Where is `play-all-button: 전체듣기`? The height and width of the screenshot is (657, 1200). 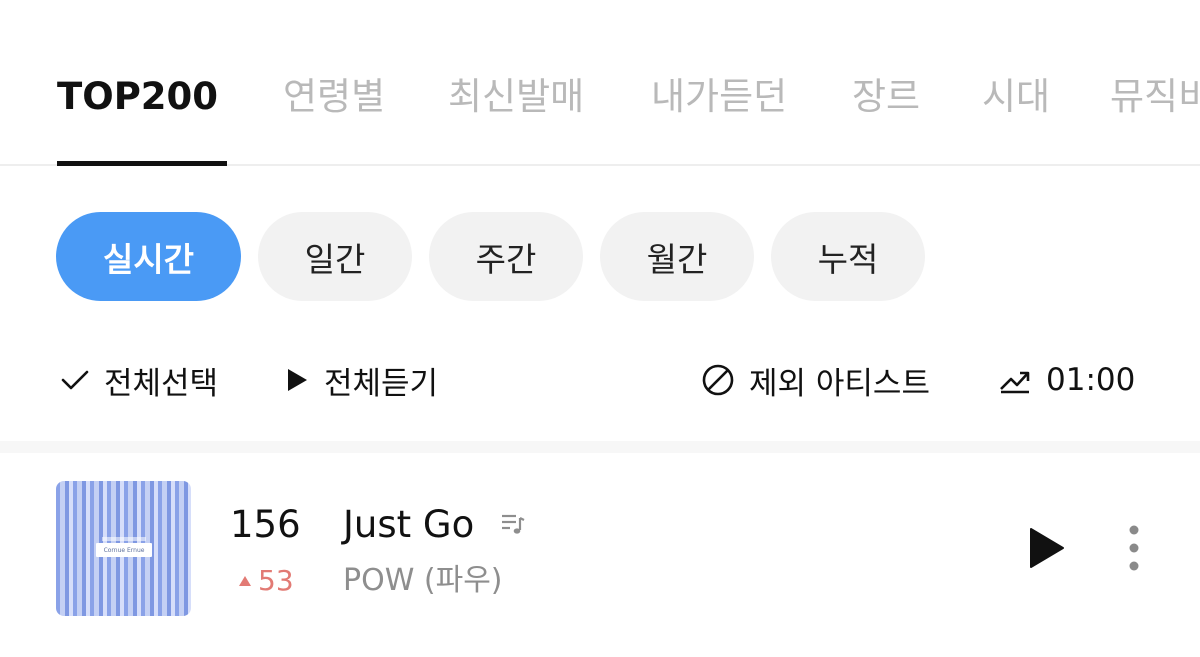
play-all-button: 전체듣기 is located at coordinates (361, 380).